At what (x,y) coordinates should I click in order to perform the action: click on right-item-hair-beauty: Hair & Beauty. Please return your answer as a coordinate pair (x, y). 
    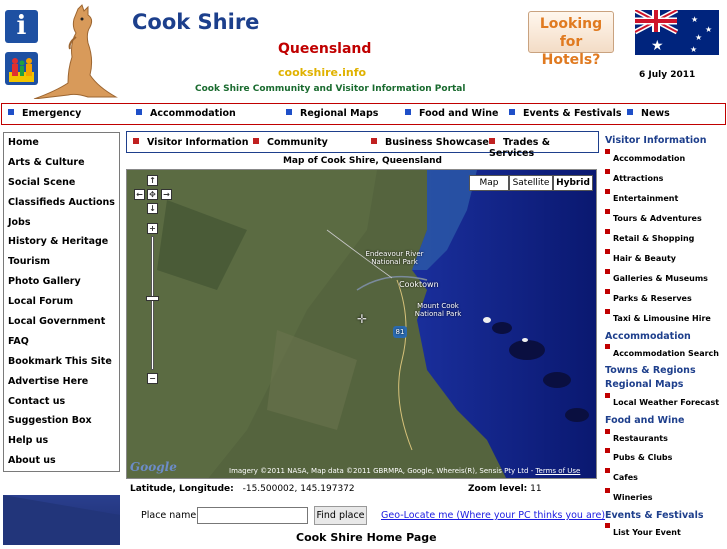
    Looking at the image, I should click on (640, 256).